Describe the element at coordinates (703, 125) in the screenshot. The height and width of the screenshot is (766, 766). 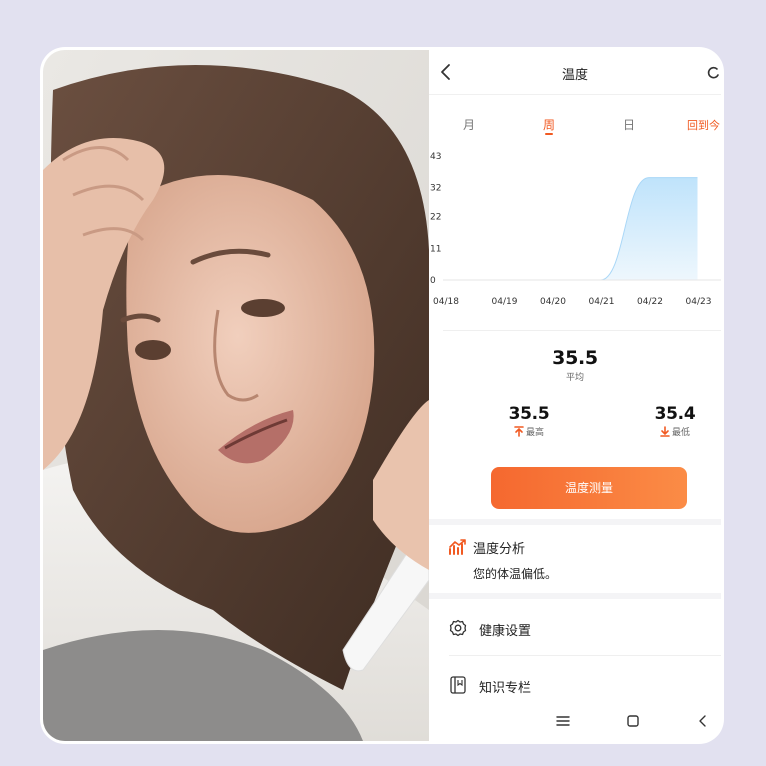
I see `back-to-today-link: 回到今` at that location.